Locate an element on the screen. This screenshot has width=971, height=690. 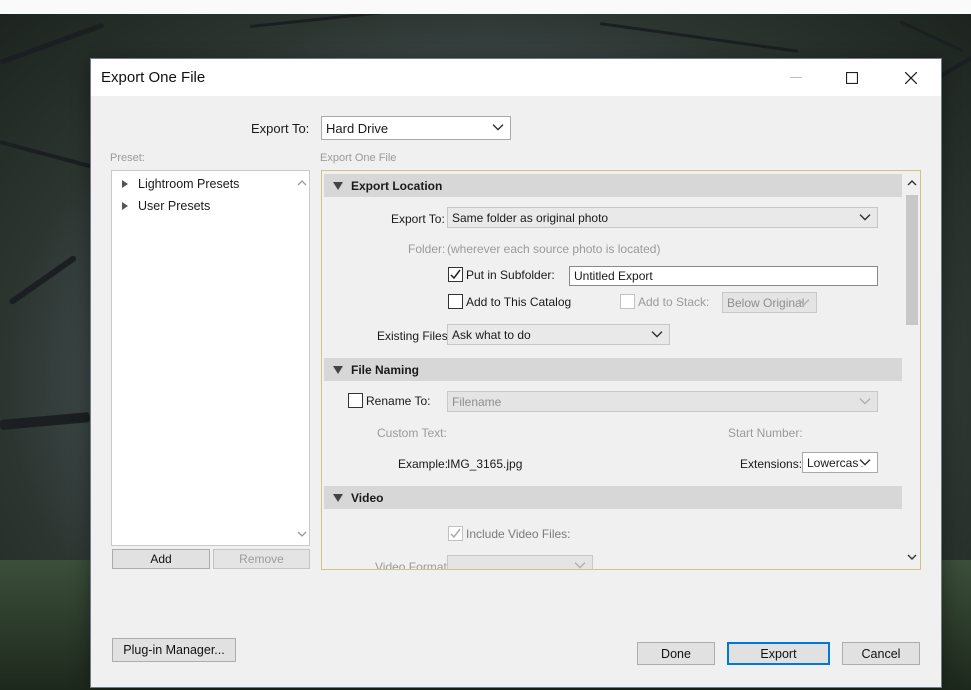
existing-files-select: Ask what to do is located at coordinates (558, 334).